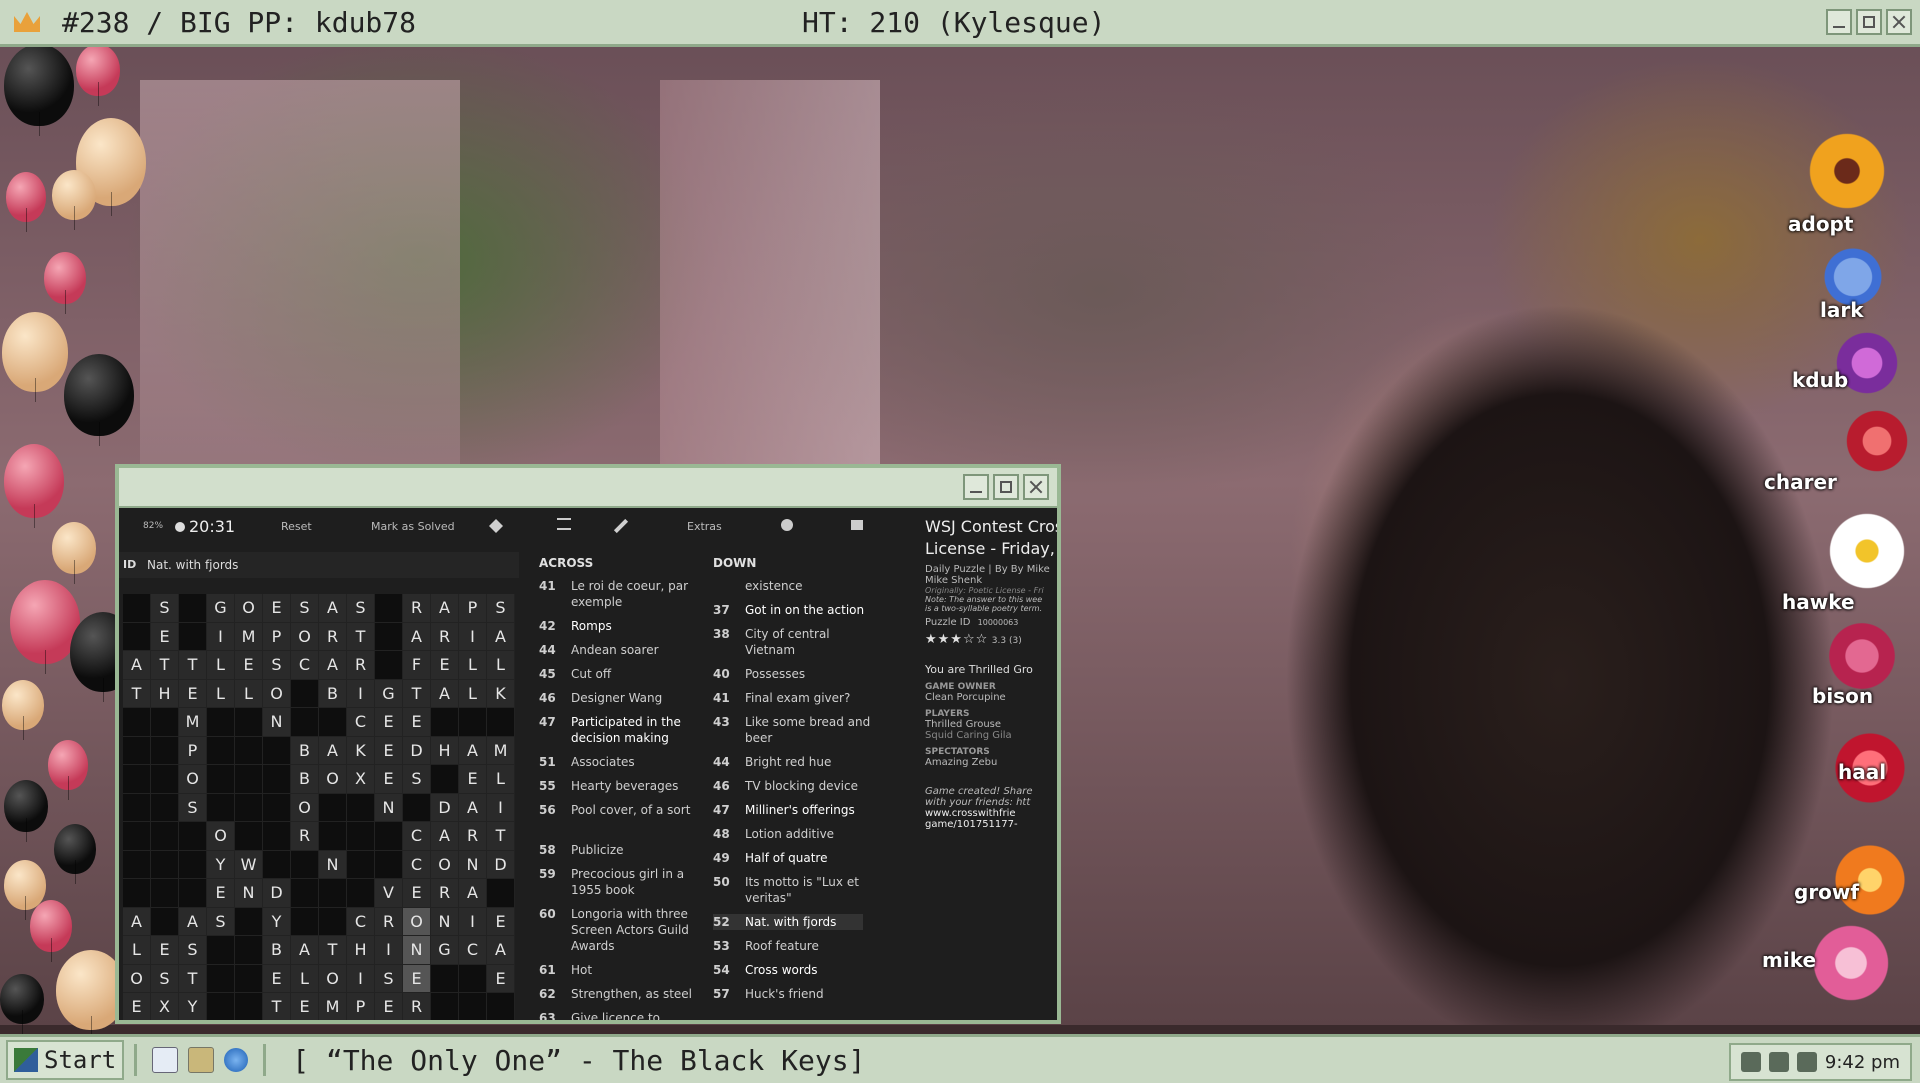 This screenshot has height=1083, width=1920. Describe the element at coordinates (615, 994) in the screenshot. I see `clue-item: 62 Strengthen, as steel` at that location.